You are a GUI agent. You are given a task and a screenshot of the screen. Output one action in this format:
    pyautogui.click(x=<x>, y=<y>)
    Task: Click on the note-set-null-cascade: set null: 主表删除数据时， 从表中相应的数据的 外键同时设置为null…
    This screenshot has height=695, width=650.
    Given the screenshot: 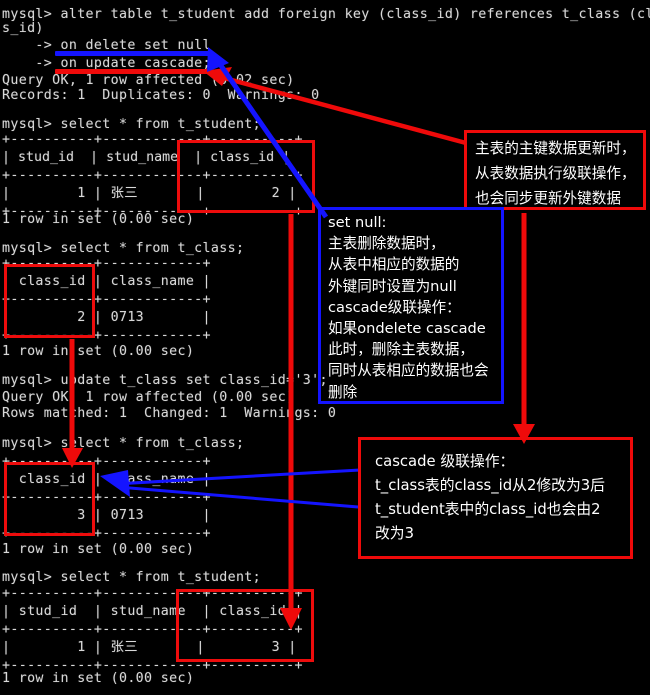 What is the action you would take?
    pyautogui.click(x=411, y=305)
    